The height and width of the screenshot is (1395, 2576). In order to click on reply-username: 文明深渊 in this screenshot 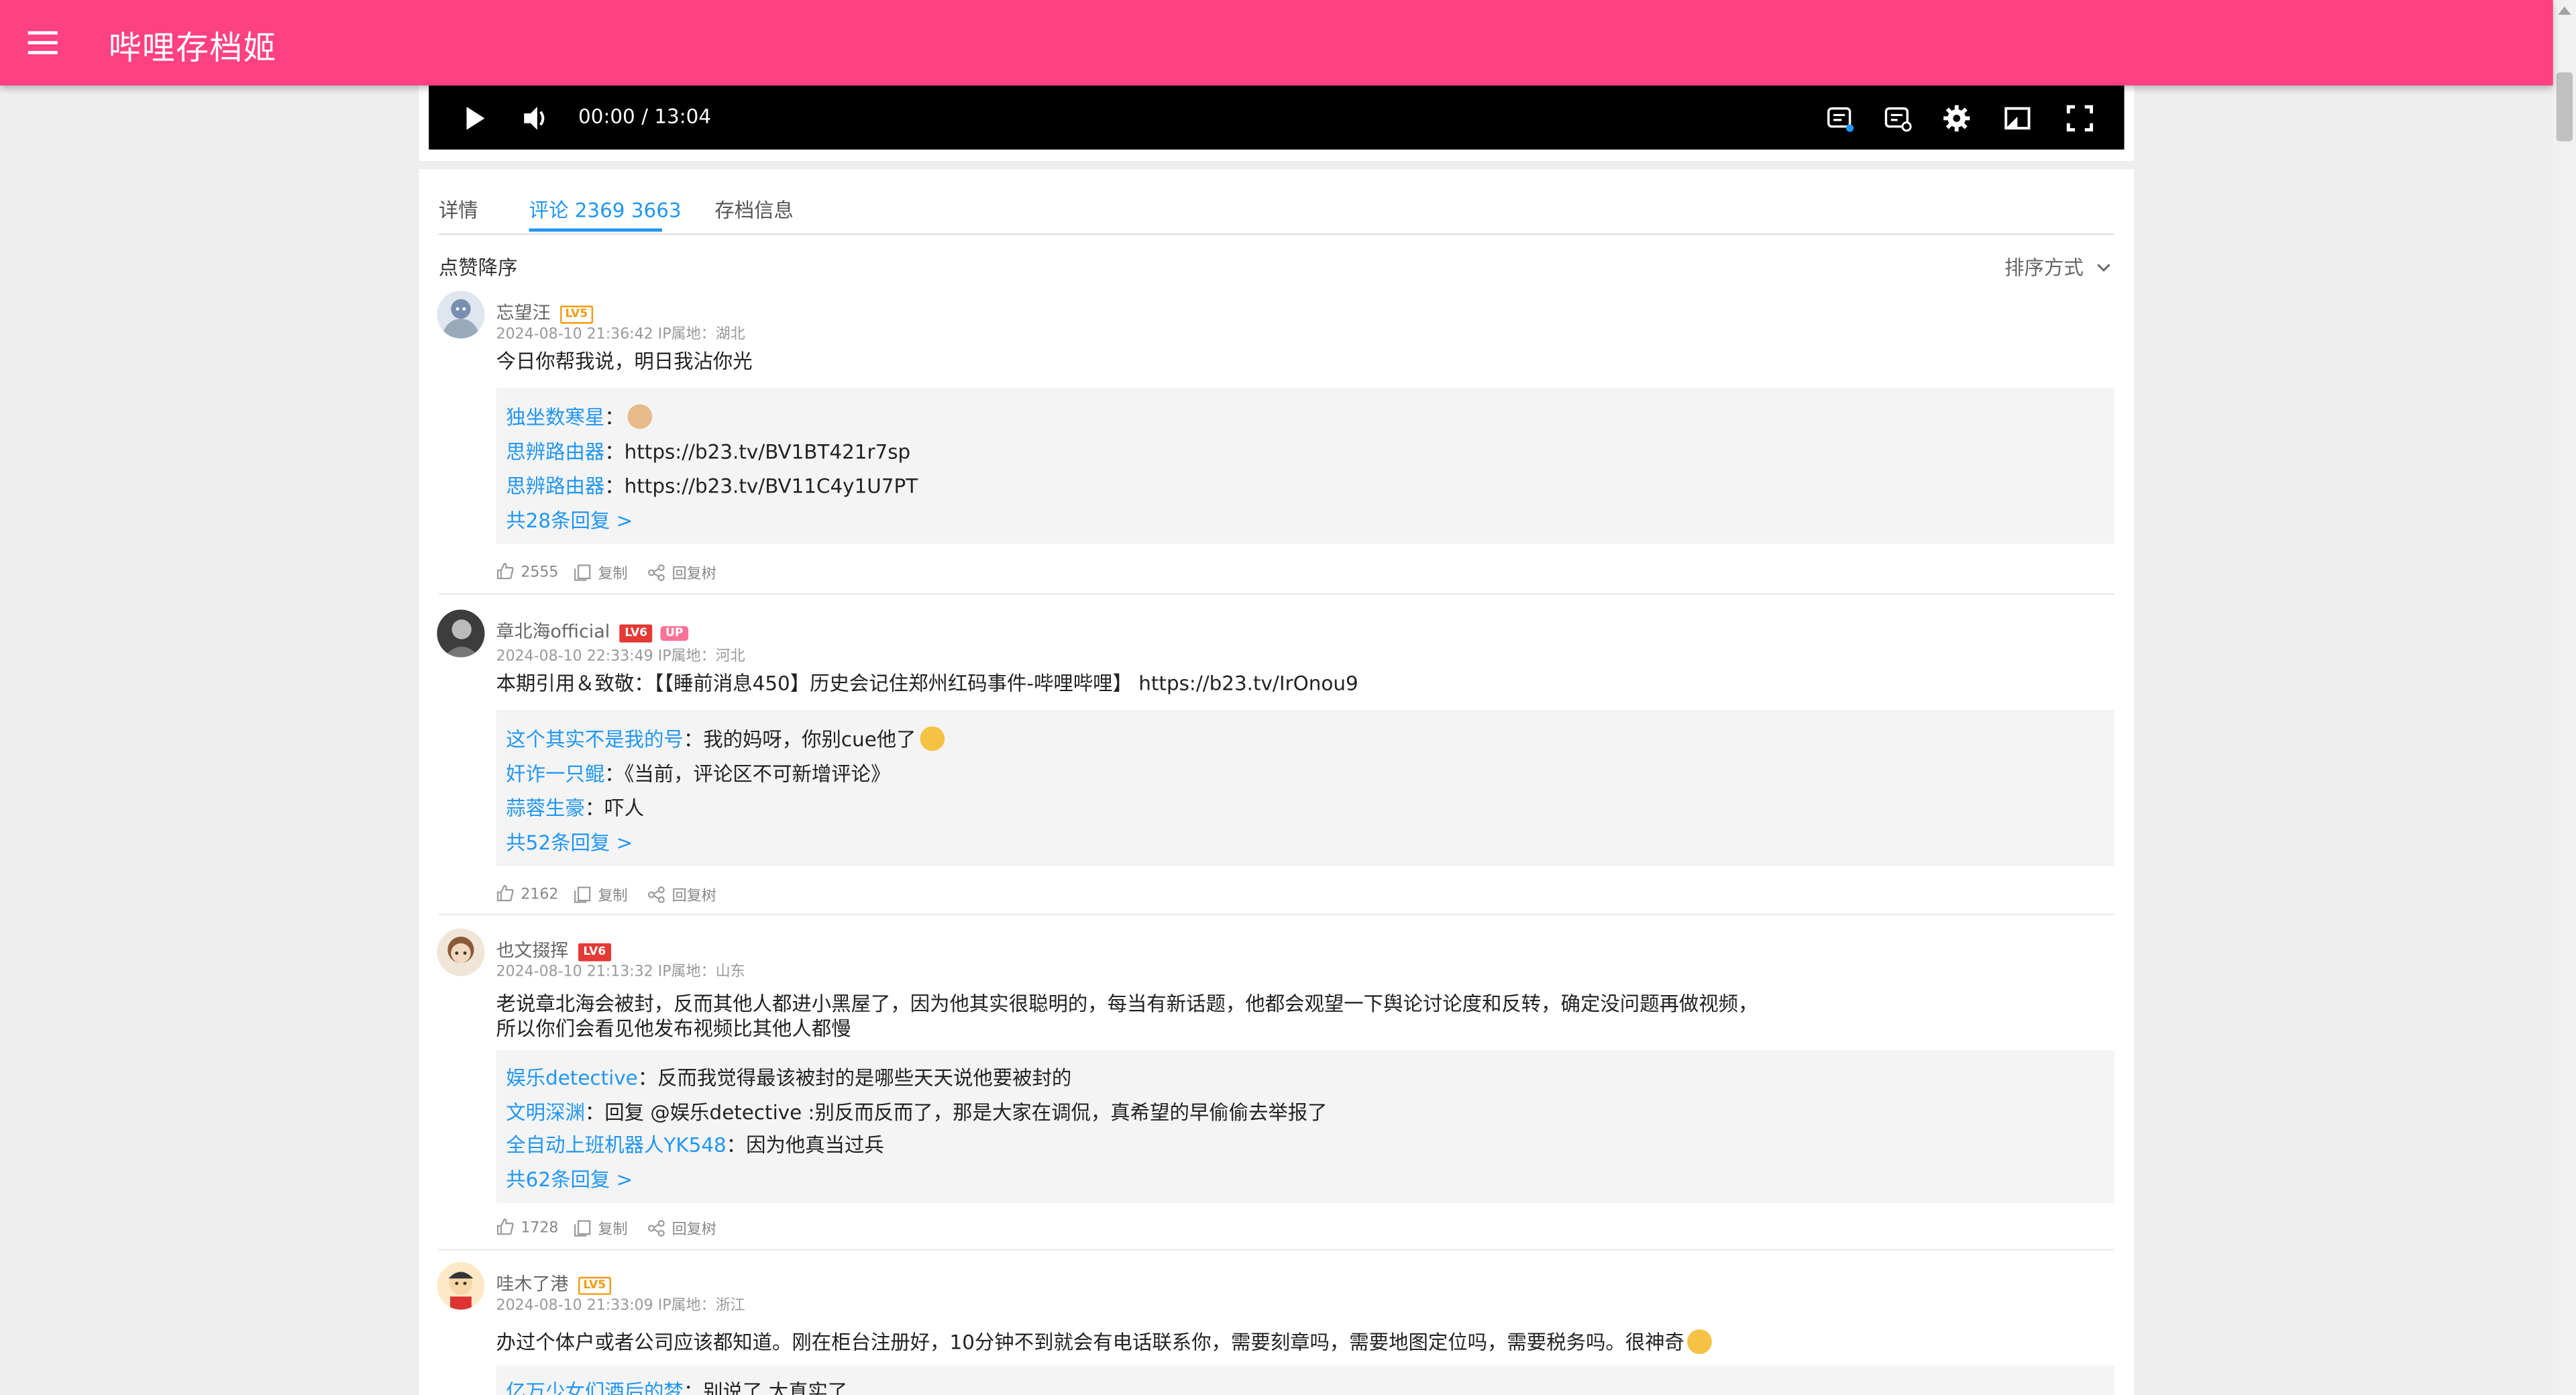, I will do `click(545, 1112)`.